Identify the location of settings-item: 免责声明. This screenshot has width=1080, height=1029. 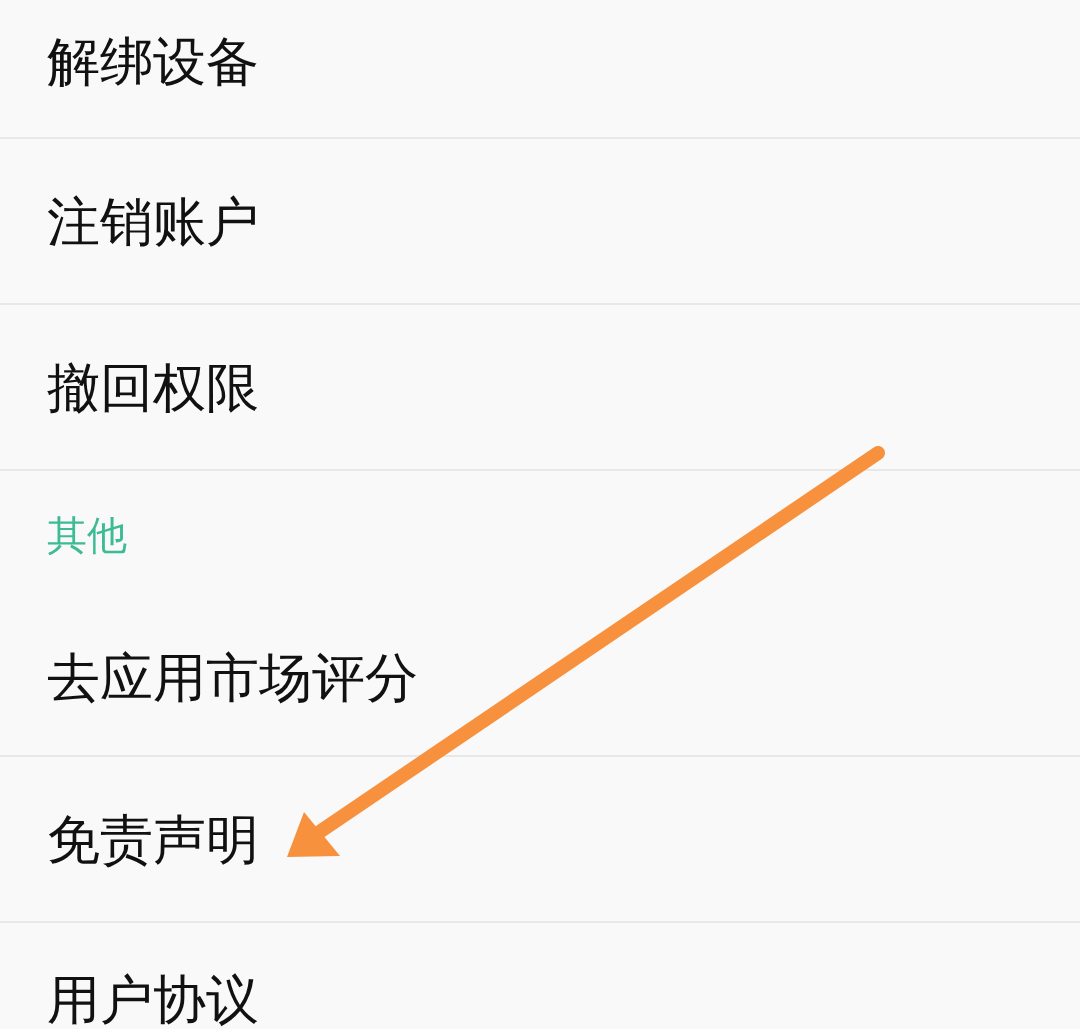
(153, 839).